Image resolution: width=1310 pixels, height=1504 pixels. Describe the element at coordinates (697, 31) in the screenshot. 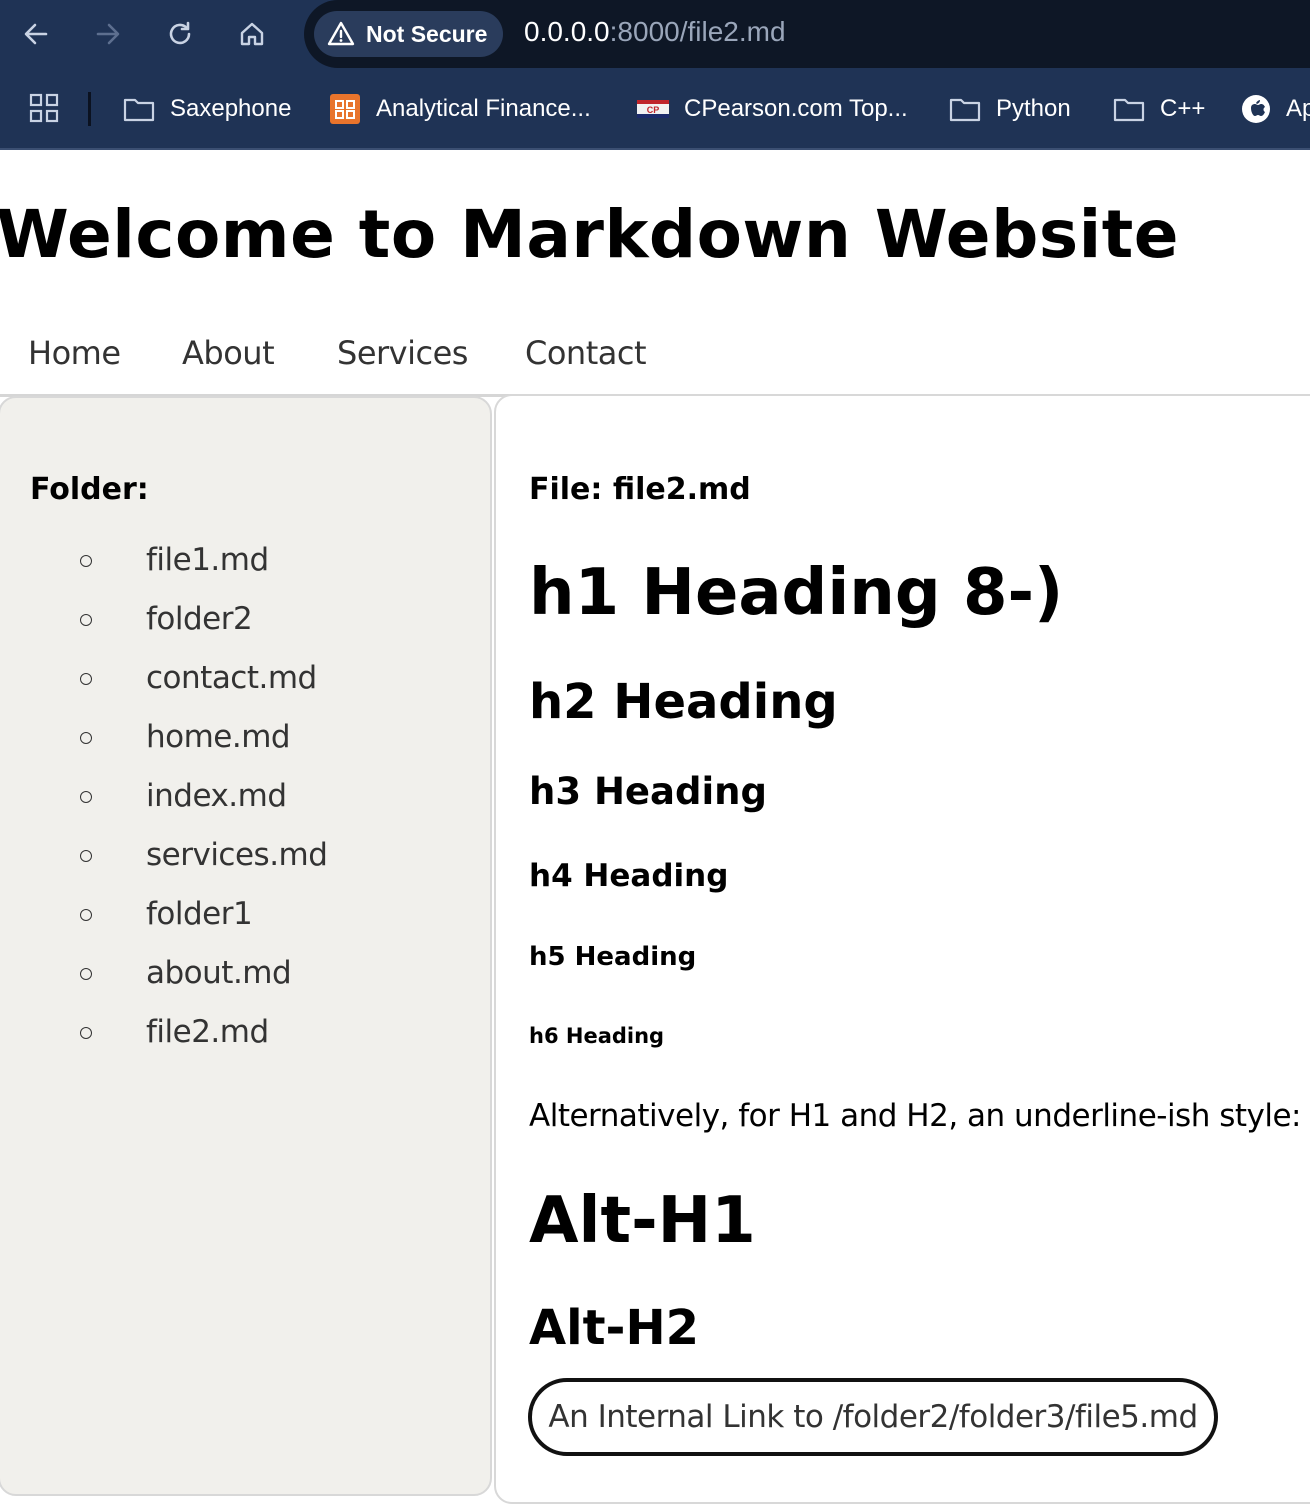

I see `url-path: :8000/file2.md` at that location.